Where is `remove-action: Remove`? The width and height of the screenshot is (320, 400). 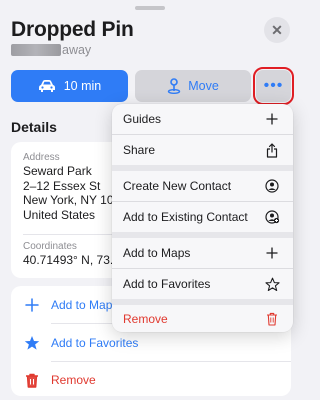
remove-action: Remove is located at coordinates (59, 380).